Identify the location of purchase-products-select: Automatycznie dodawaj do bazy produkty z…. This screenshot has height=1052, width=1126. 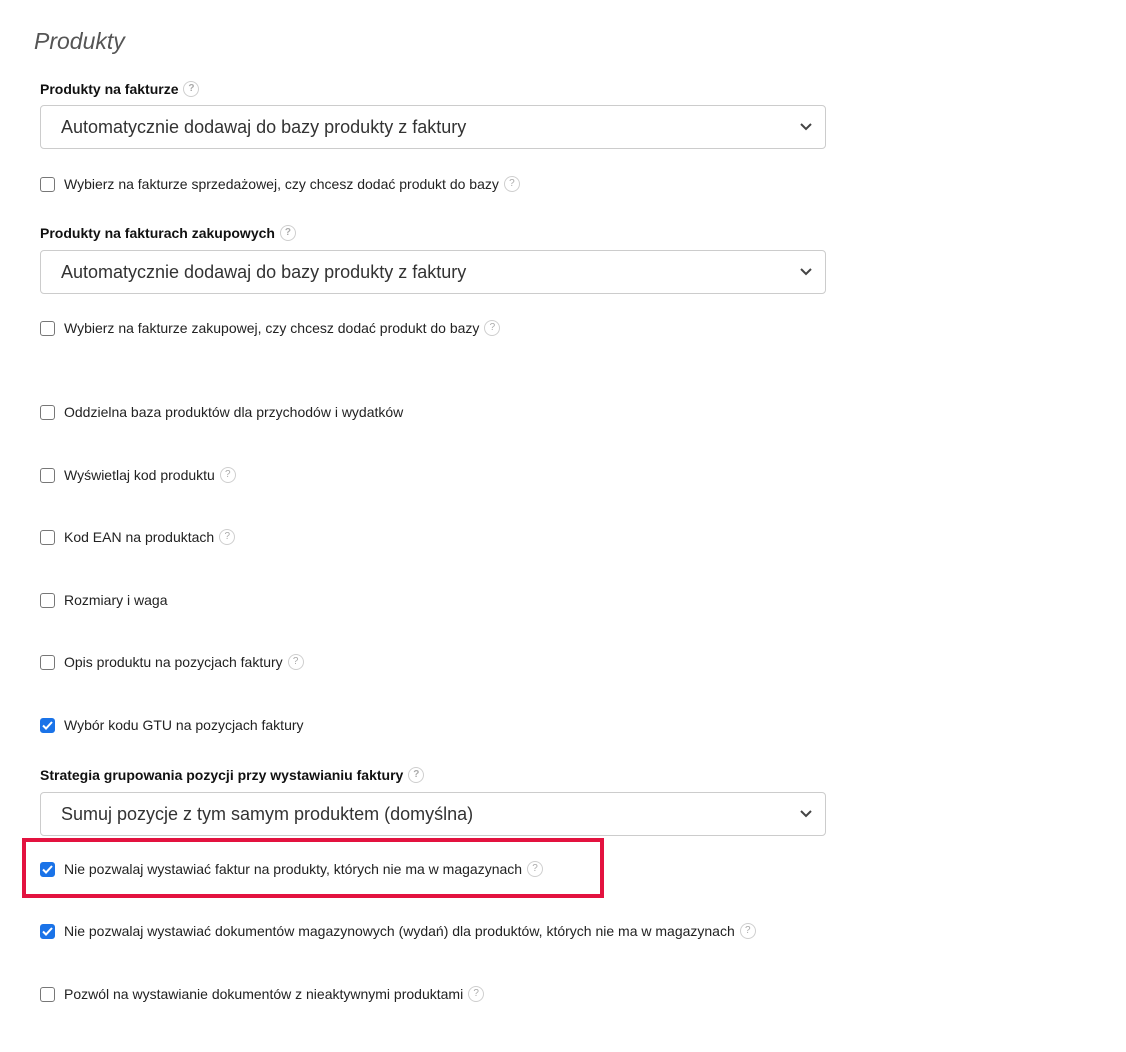
(433, 272).